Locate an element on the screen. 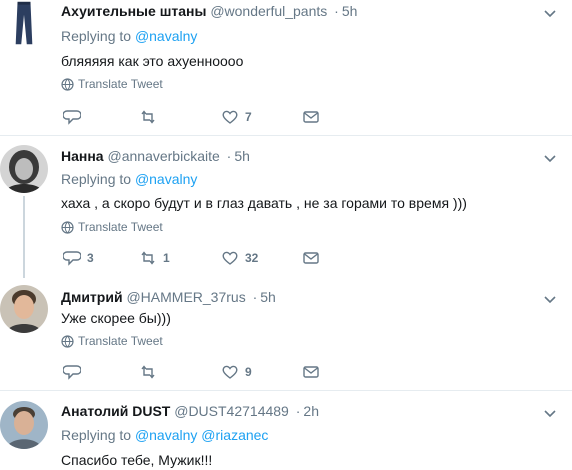  display-name: Анатолий DUST is located at coordinates (115, 411).